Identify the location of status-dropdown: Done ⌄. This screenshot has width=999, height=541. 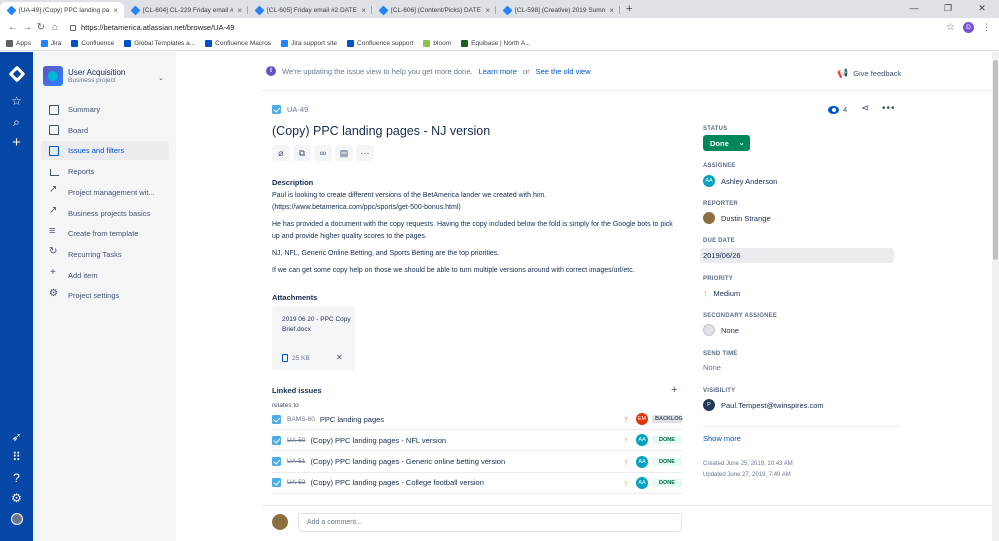
(726, 143).